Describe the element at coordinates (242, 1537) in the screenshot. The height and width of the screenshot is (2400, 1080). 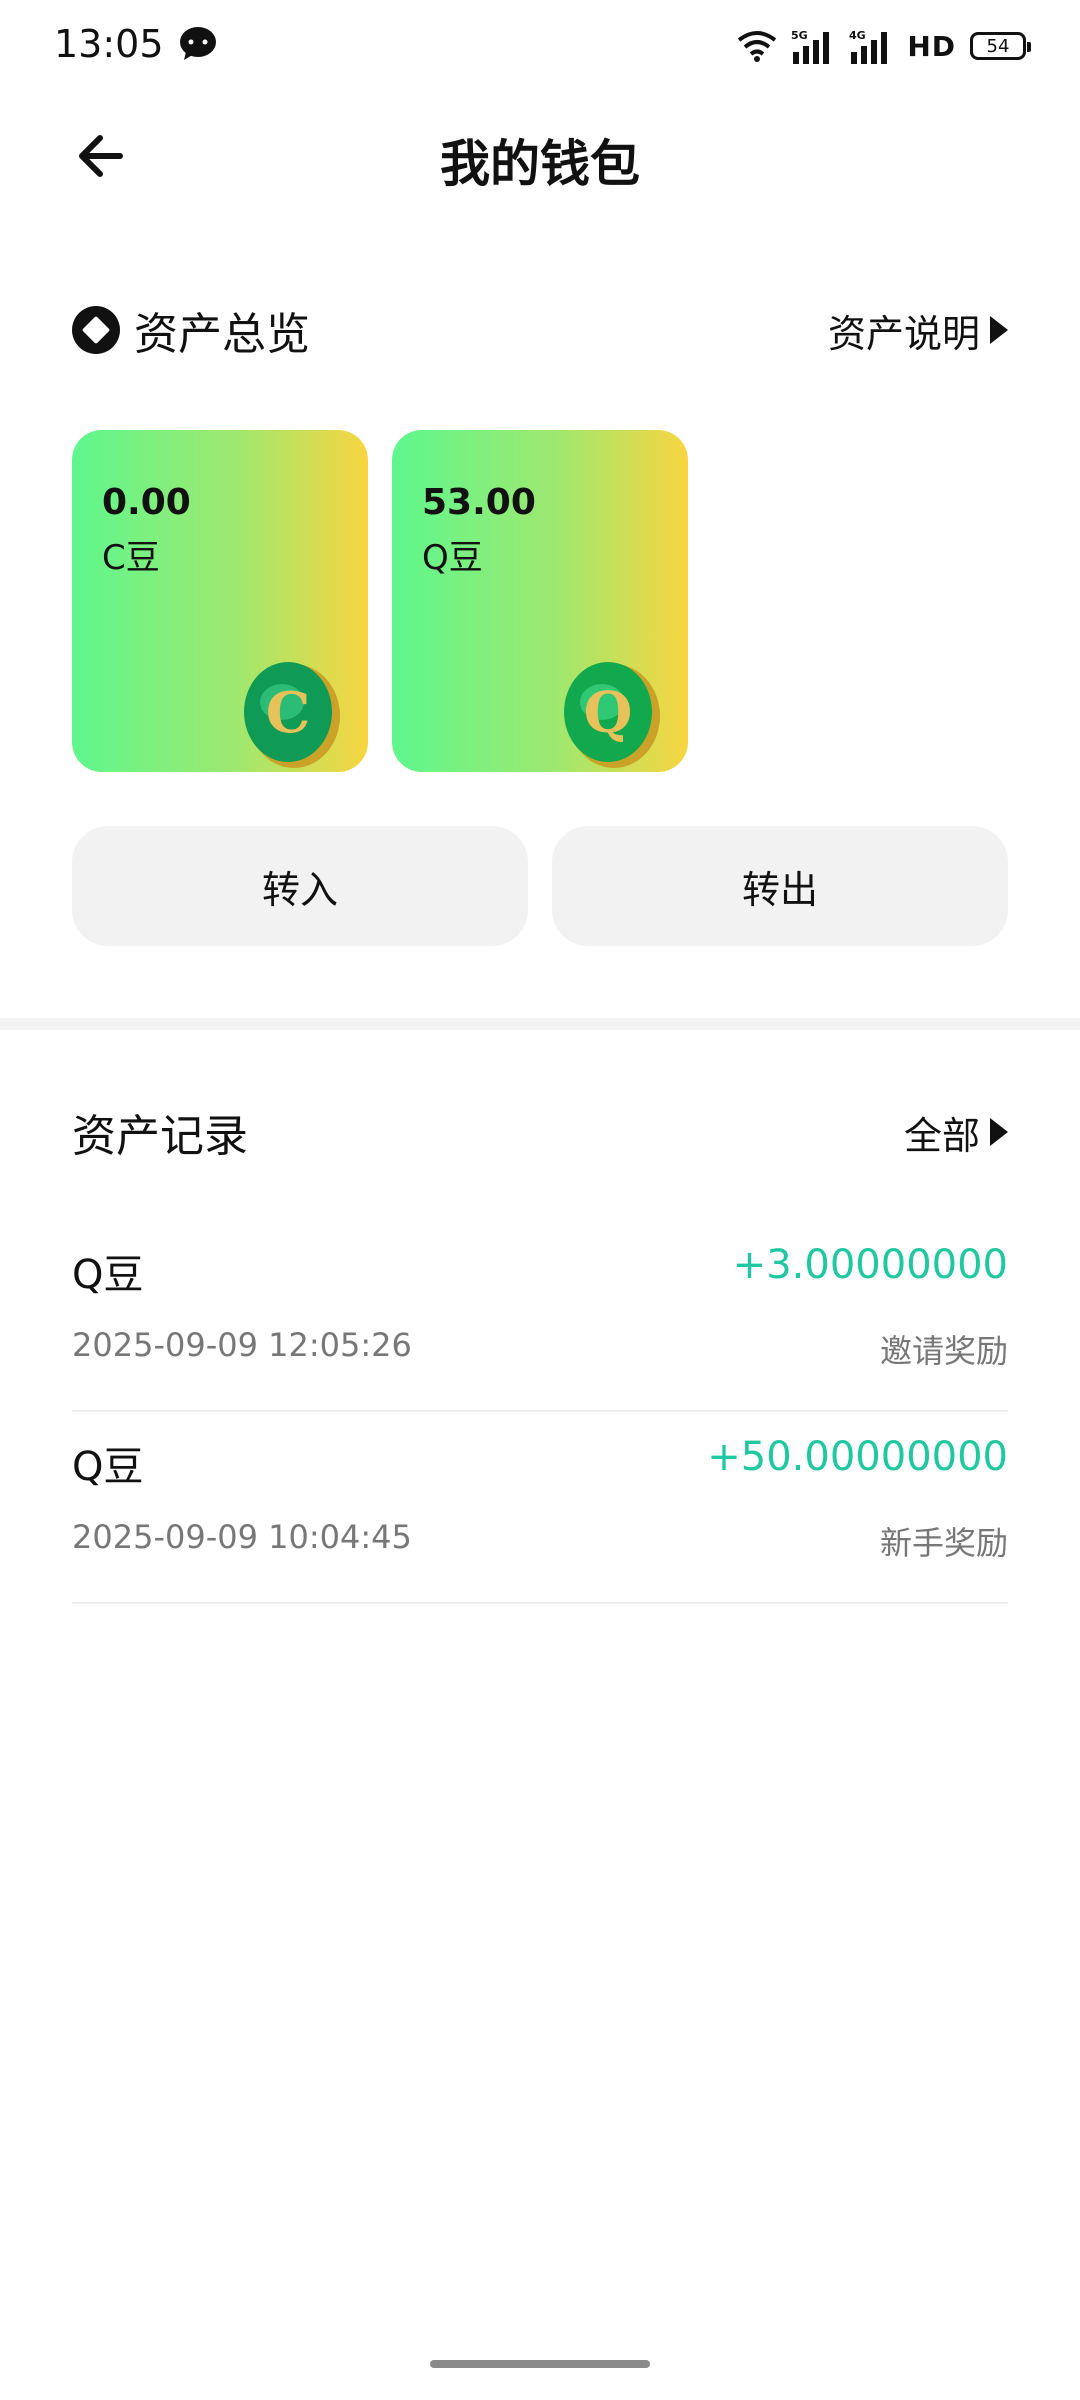
I see `record-time: 2025-09-09 10:04:45` at that location.